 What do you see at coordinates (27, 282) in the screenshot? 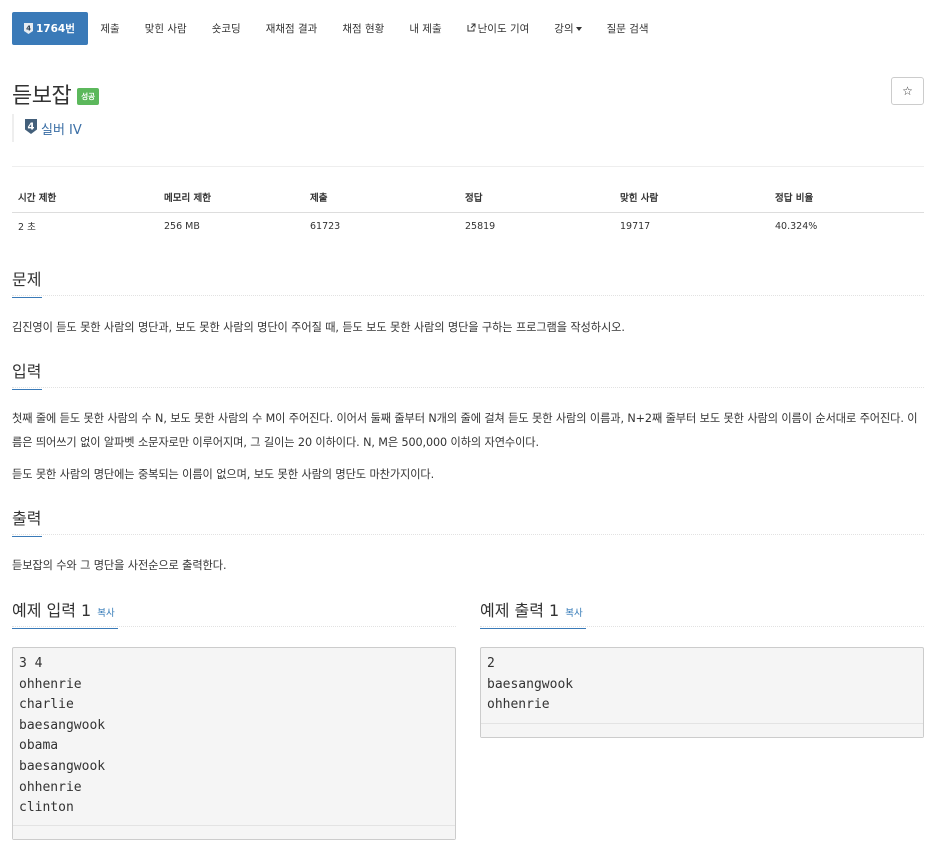
I see `description-heading: 문제` at bounding box center [27, 282].